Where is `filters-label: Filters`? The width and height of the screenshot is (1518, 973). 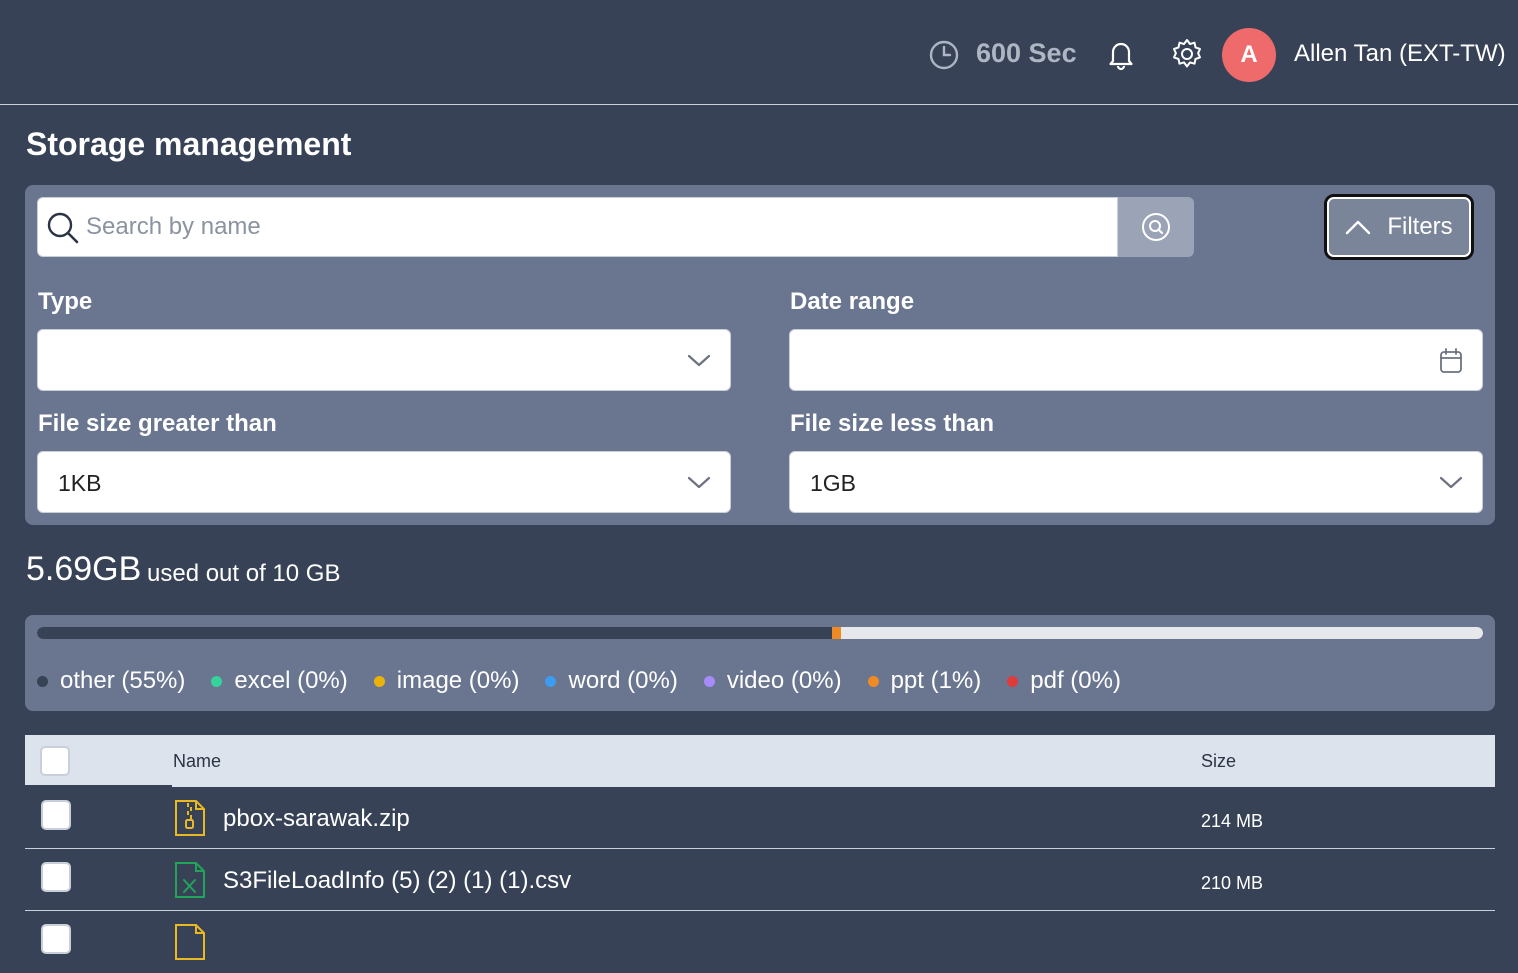
filters-label: Filters is located at coordinates (1420, 226).